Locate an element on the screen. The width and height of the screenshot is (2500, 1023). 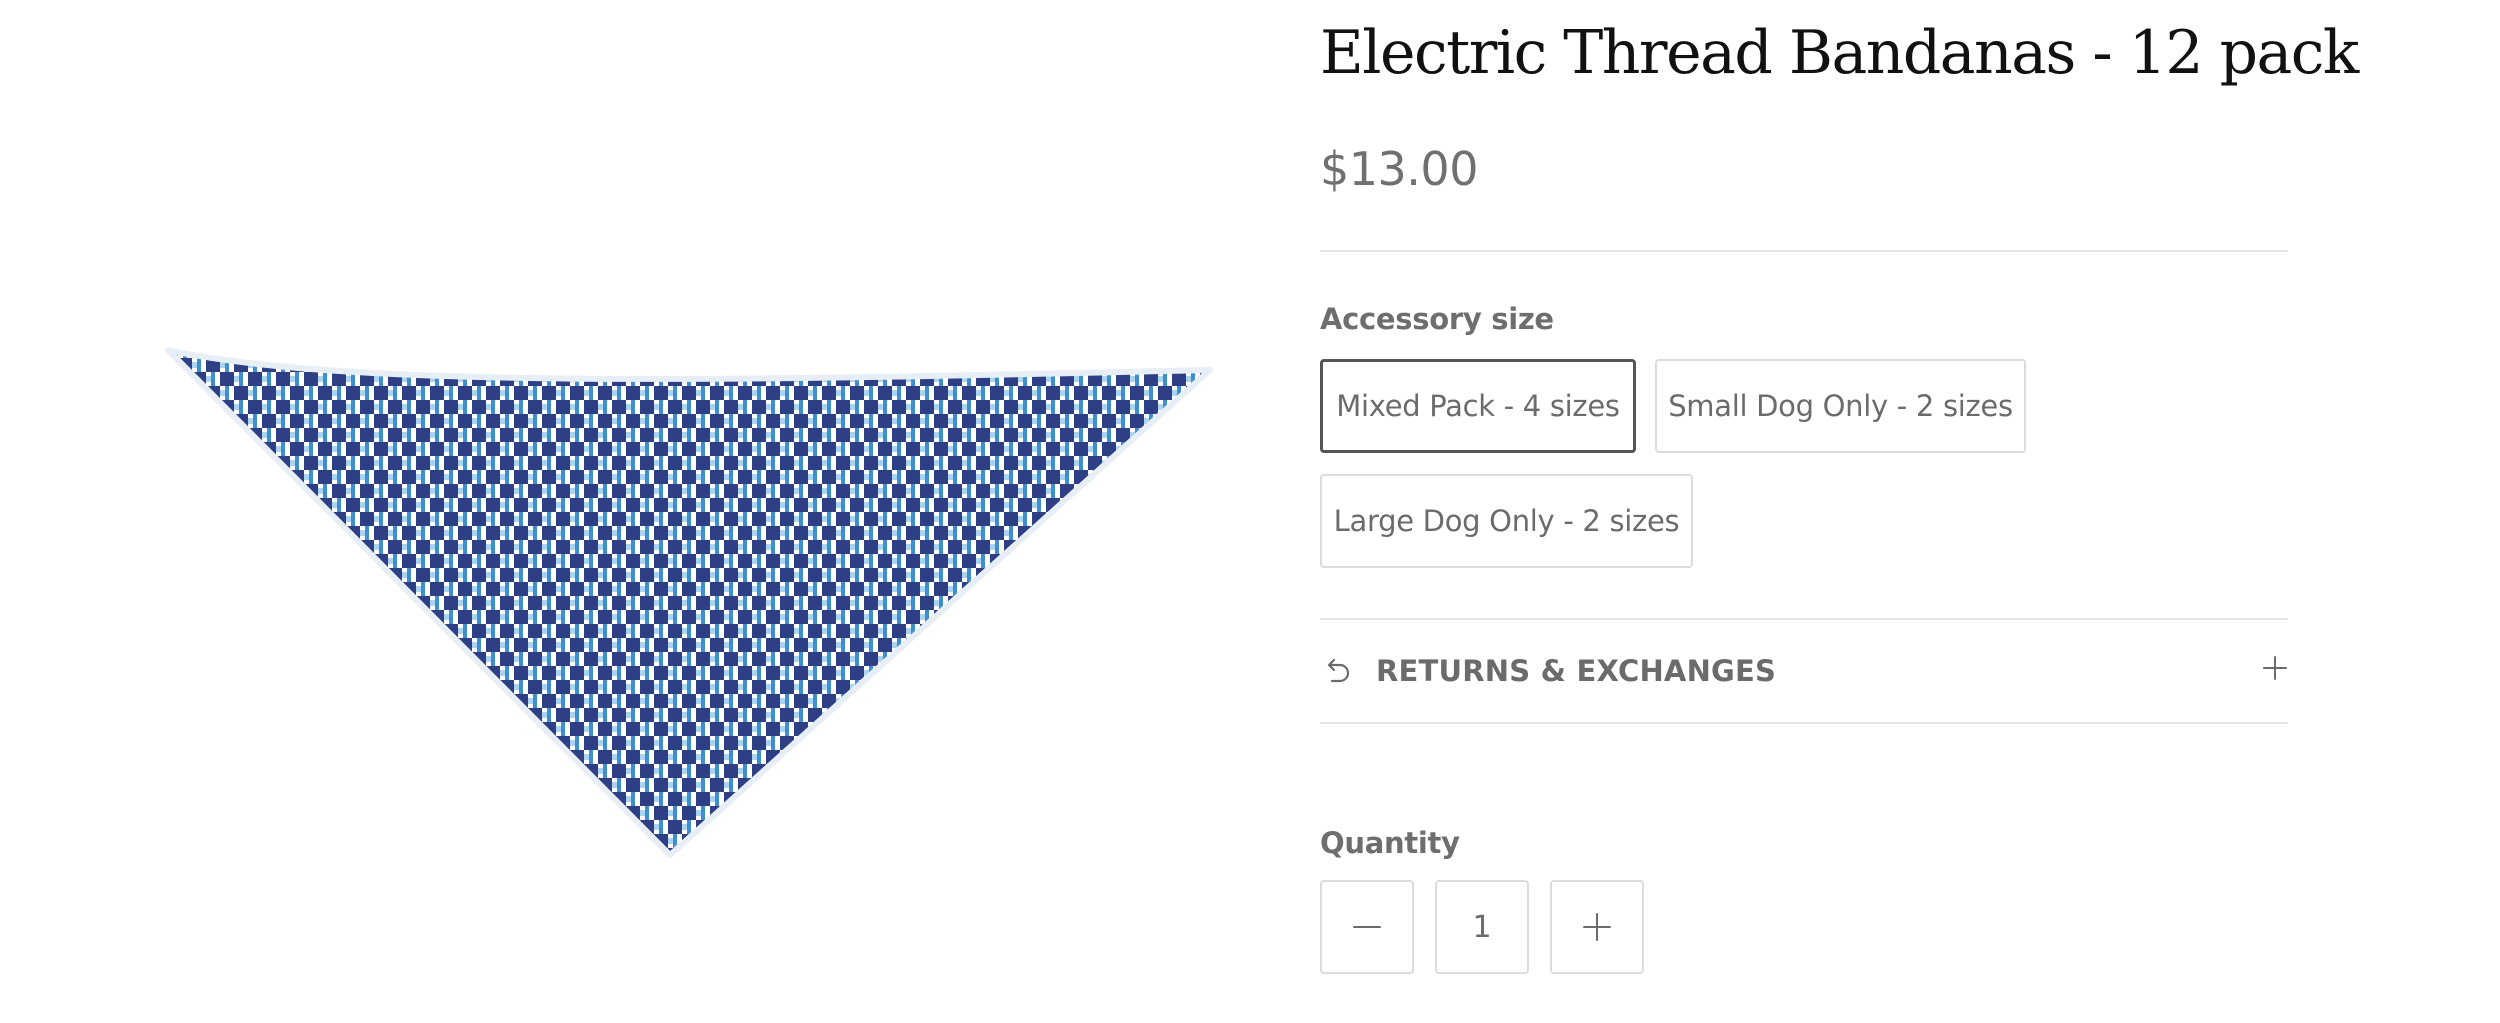
returns-exchanges-accordion: RETURNS & EXCHANGES is located at coordinates (1804, 671).